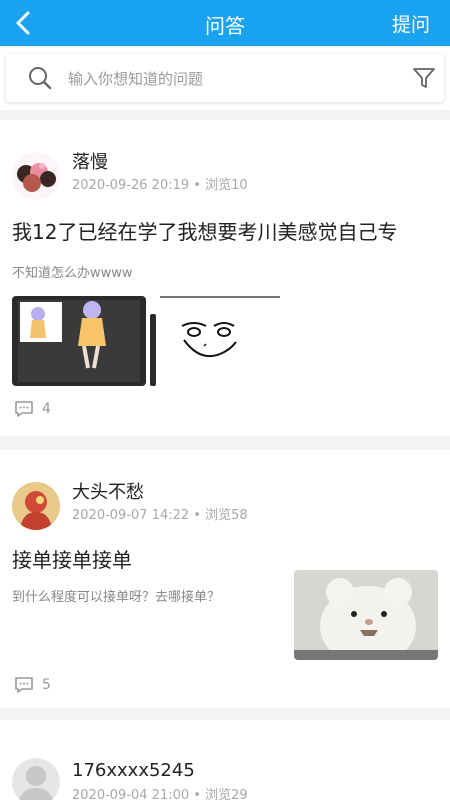  What do you see at coordinates (131, 185) in the screenshot?
I see `post-date: 2020-09-26 20:19` at bounding box center [131, 185].